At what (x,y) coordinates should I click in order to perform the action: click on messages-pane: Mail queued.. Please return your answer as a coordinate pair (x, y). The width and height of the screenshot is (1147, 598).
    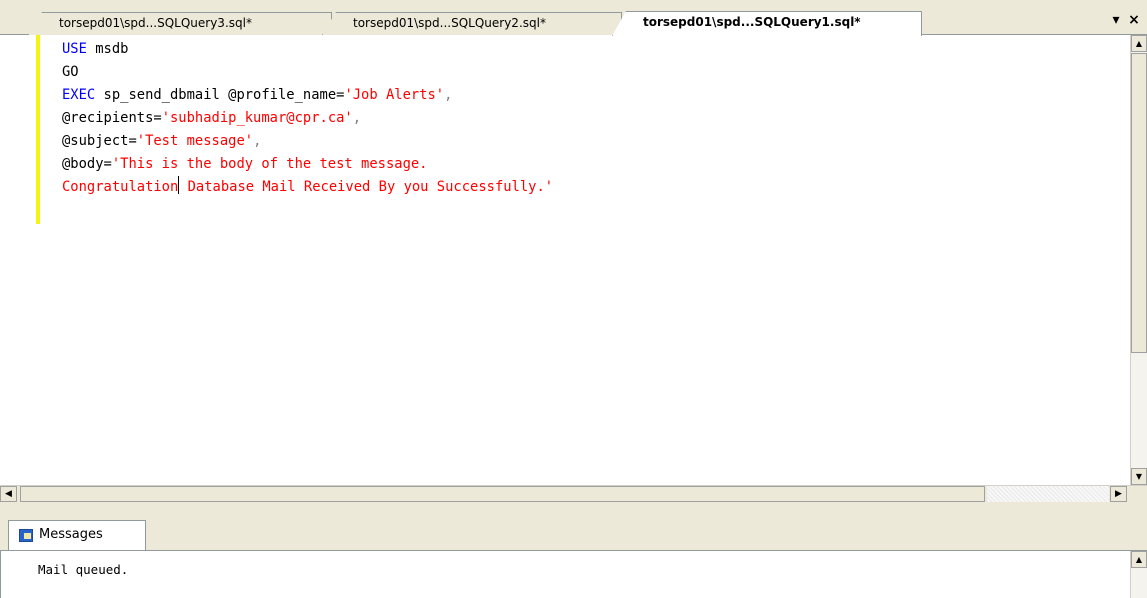
    Looking at the image, I should click on (573, 574).